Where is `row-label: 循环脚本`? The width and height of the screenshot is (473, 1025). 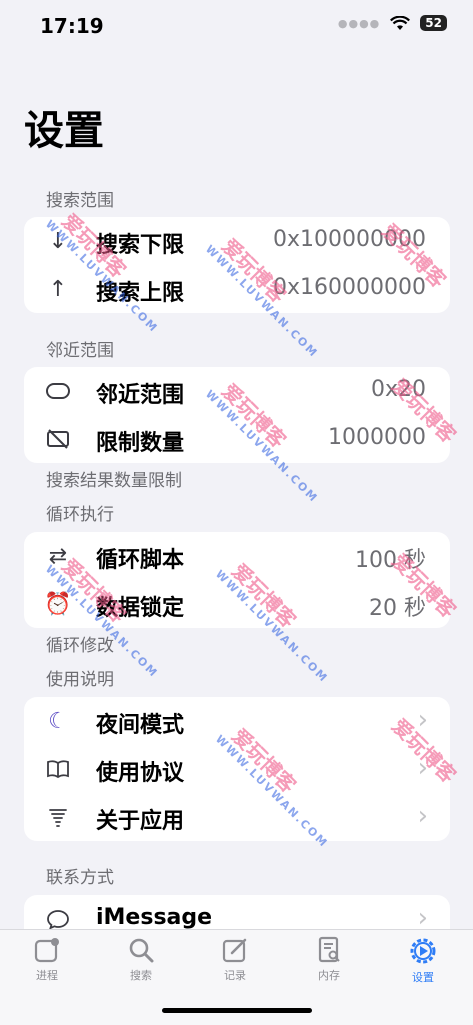 row-label: 循环脚本 is located at coordinates (140, 560).